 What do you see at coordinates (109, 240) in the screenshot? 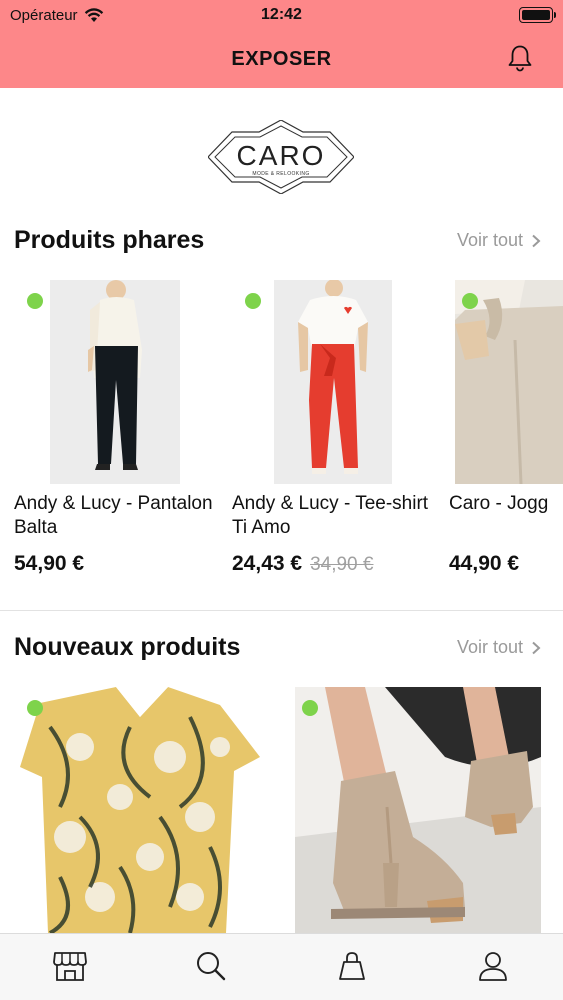
I see `featured-title: Produits phares` at bounding box center [109, 240].